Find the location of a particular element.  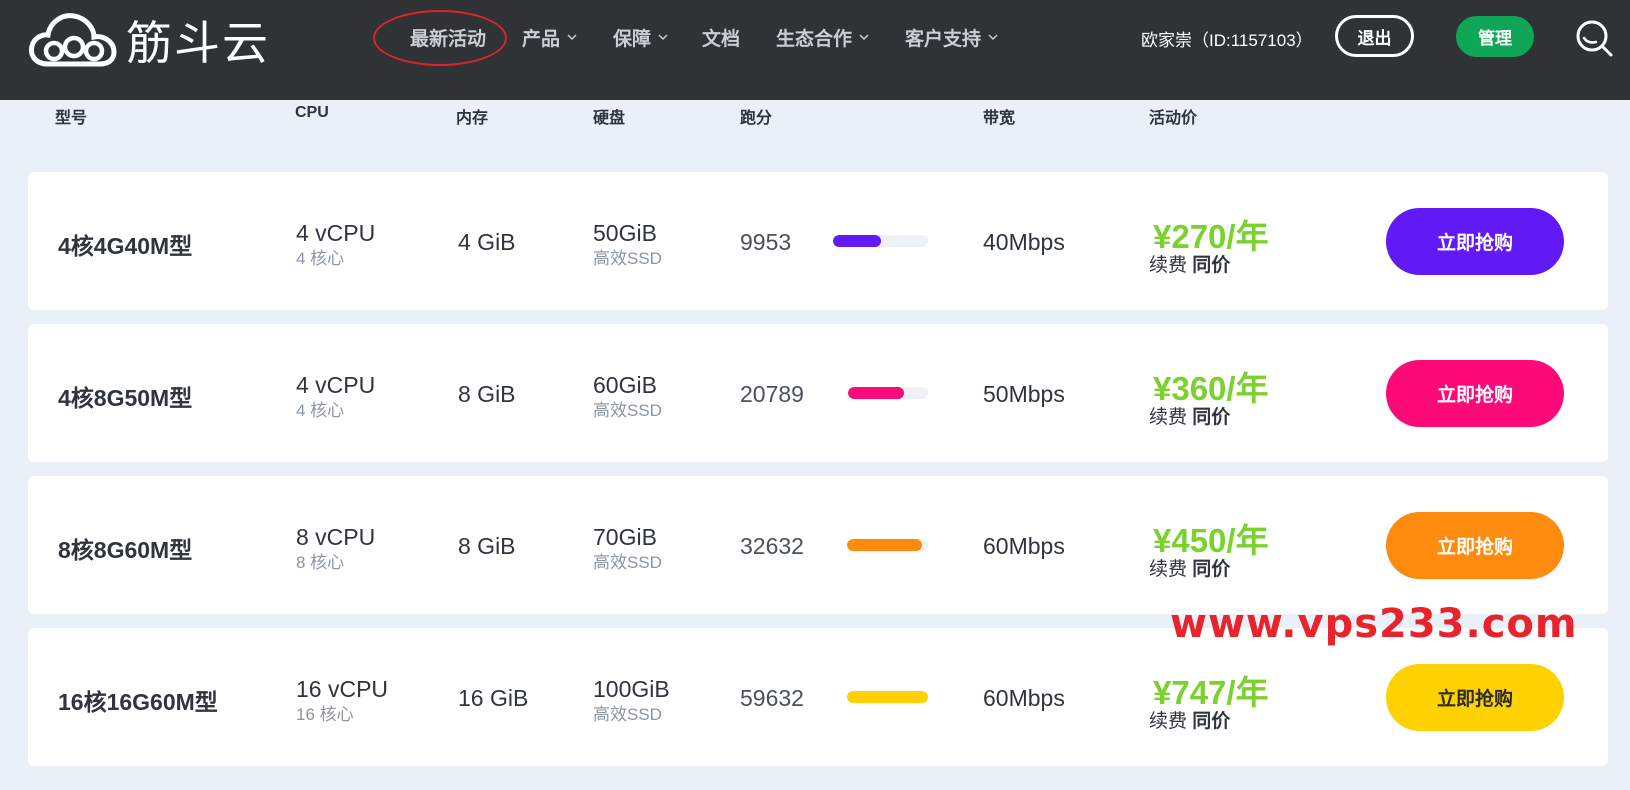

nav-item-label: 文档 is located at coordinates (721, 39).